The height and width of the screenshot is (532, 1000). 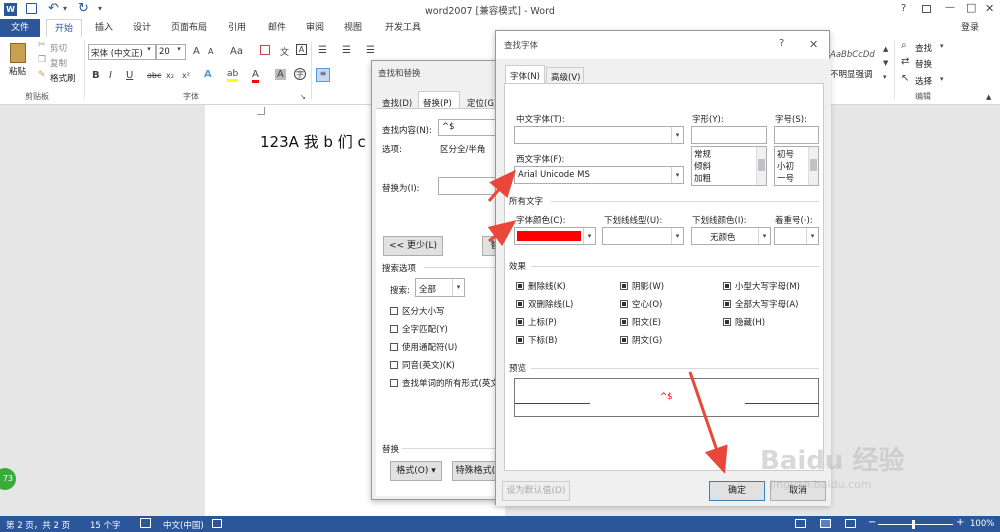 What do you see at coordinates (38, 525) in the screenshot?
I see `page-status: 第 2 页，共 2 页` at bounding box center [38, 525].